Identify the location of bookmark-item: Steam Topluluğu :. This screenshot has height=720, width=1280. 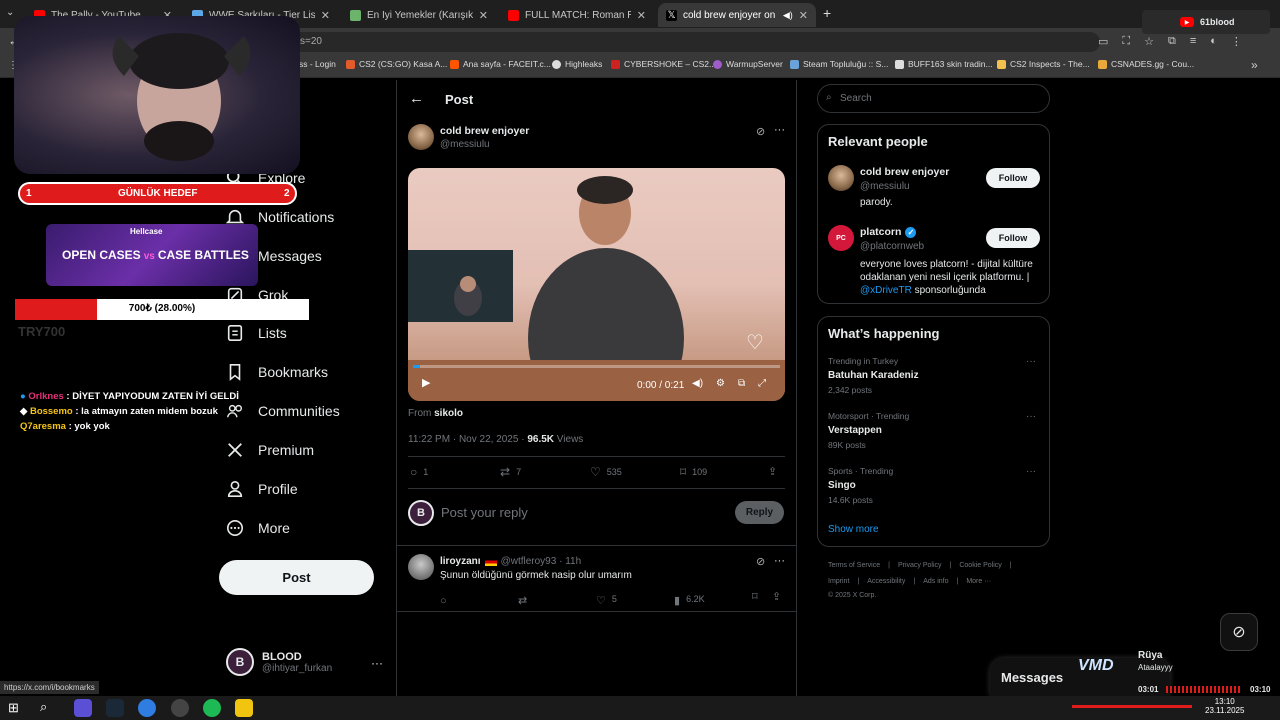
(839, 64).